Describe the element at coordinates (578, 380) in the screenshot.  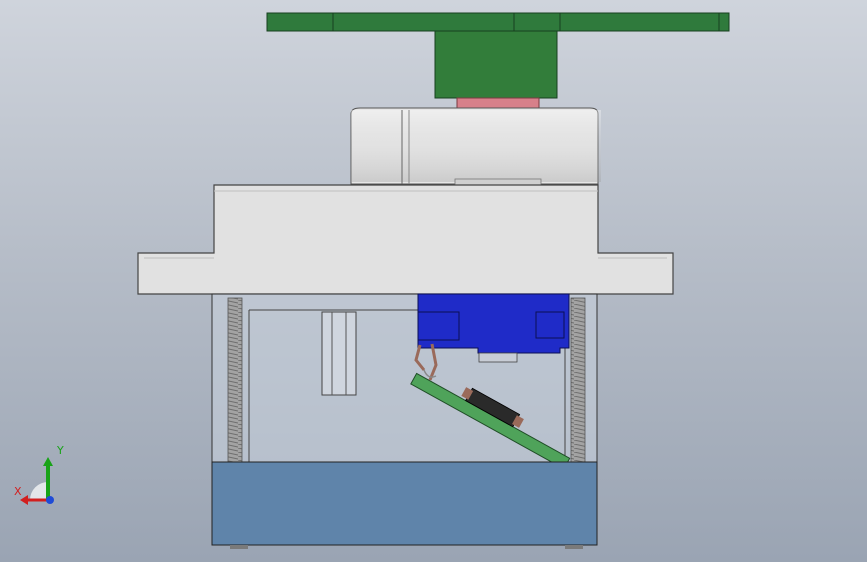
I see `right-screw` at that location.